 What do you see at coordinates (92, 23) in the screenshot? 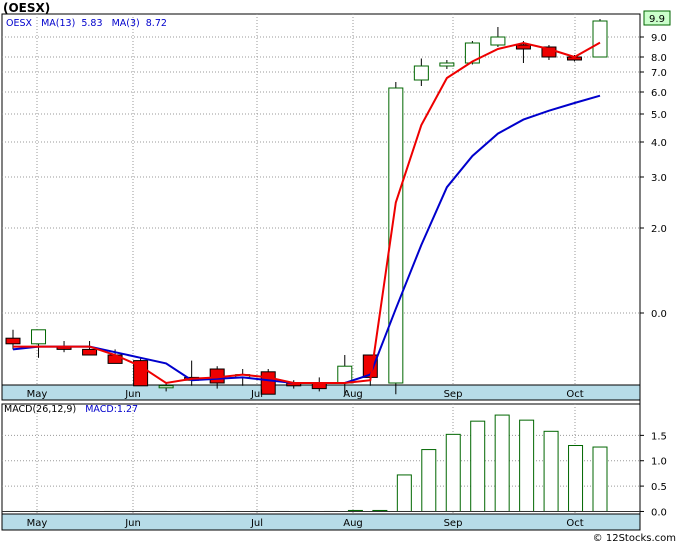
I see `legend-ma13-value: 5.83` at bounding box center [92, 23].